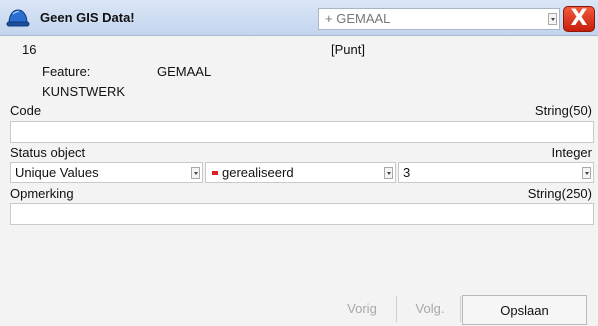 Image resolution: width=598 pixels, height=326 pixels. I want to click on opmerking-label: Opmerking, so click(42, 193).